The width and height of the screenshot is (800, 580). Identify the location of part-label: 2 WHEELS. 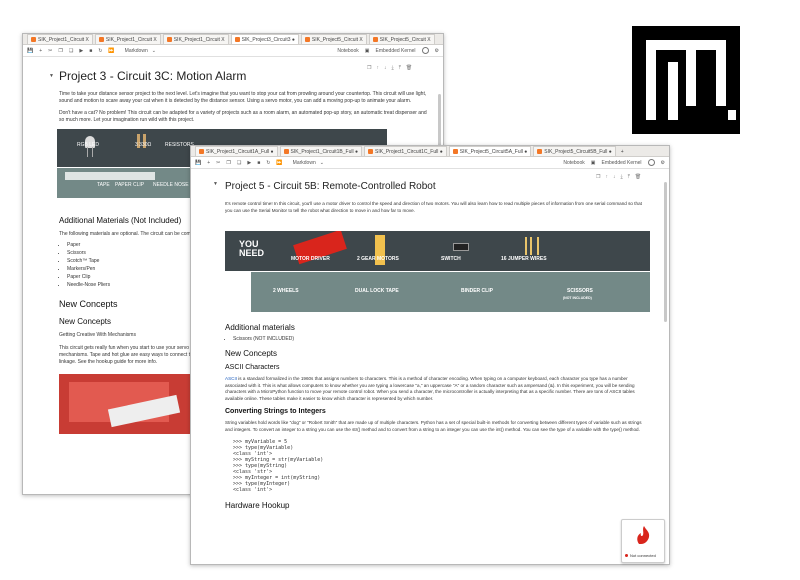
(286, 291).